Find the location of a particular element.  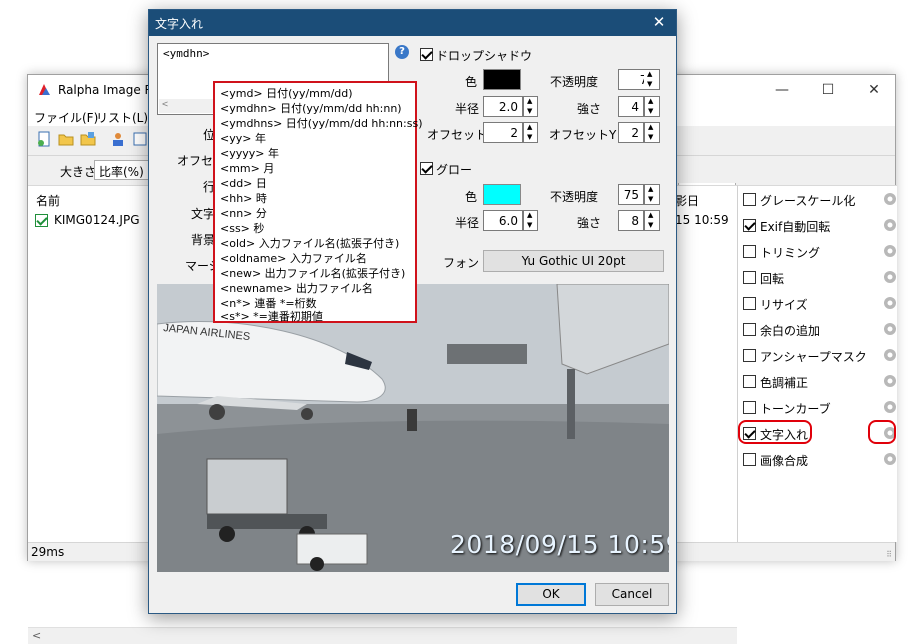

column-header-name: 名前 is located at coordinates (48, 200).